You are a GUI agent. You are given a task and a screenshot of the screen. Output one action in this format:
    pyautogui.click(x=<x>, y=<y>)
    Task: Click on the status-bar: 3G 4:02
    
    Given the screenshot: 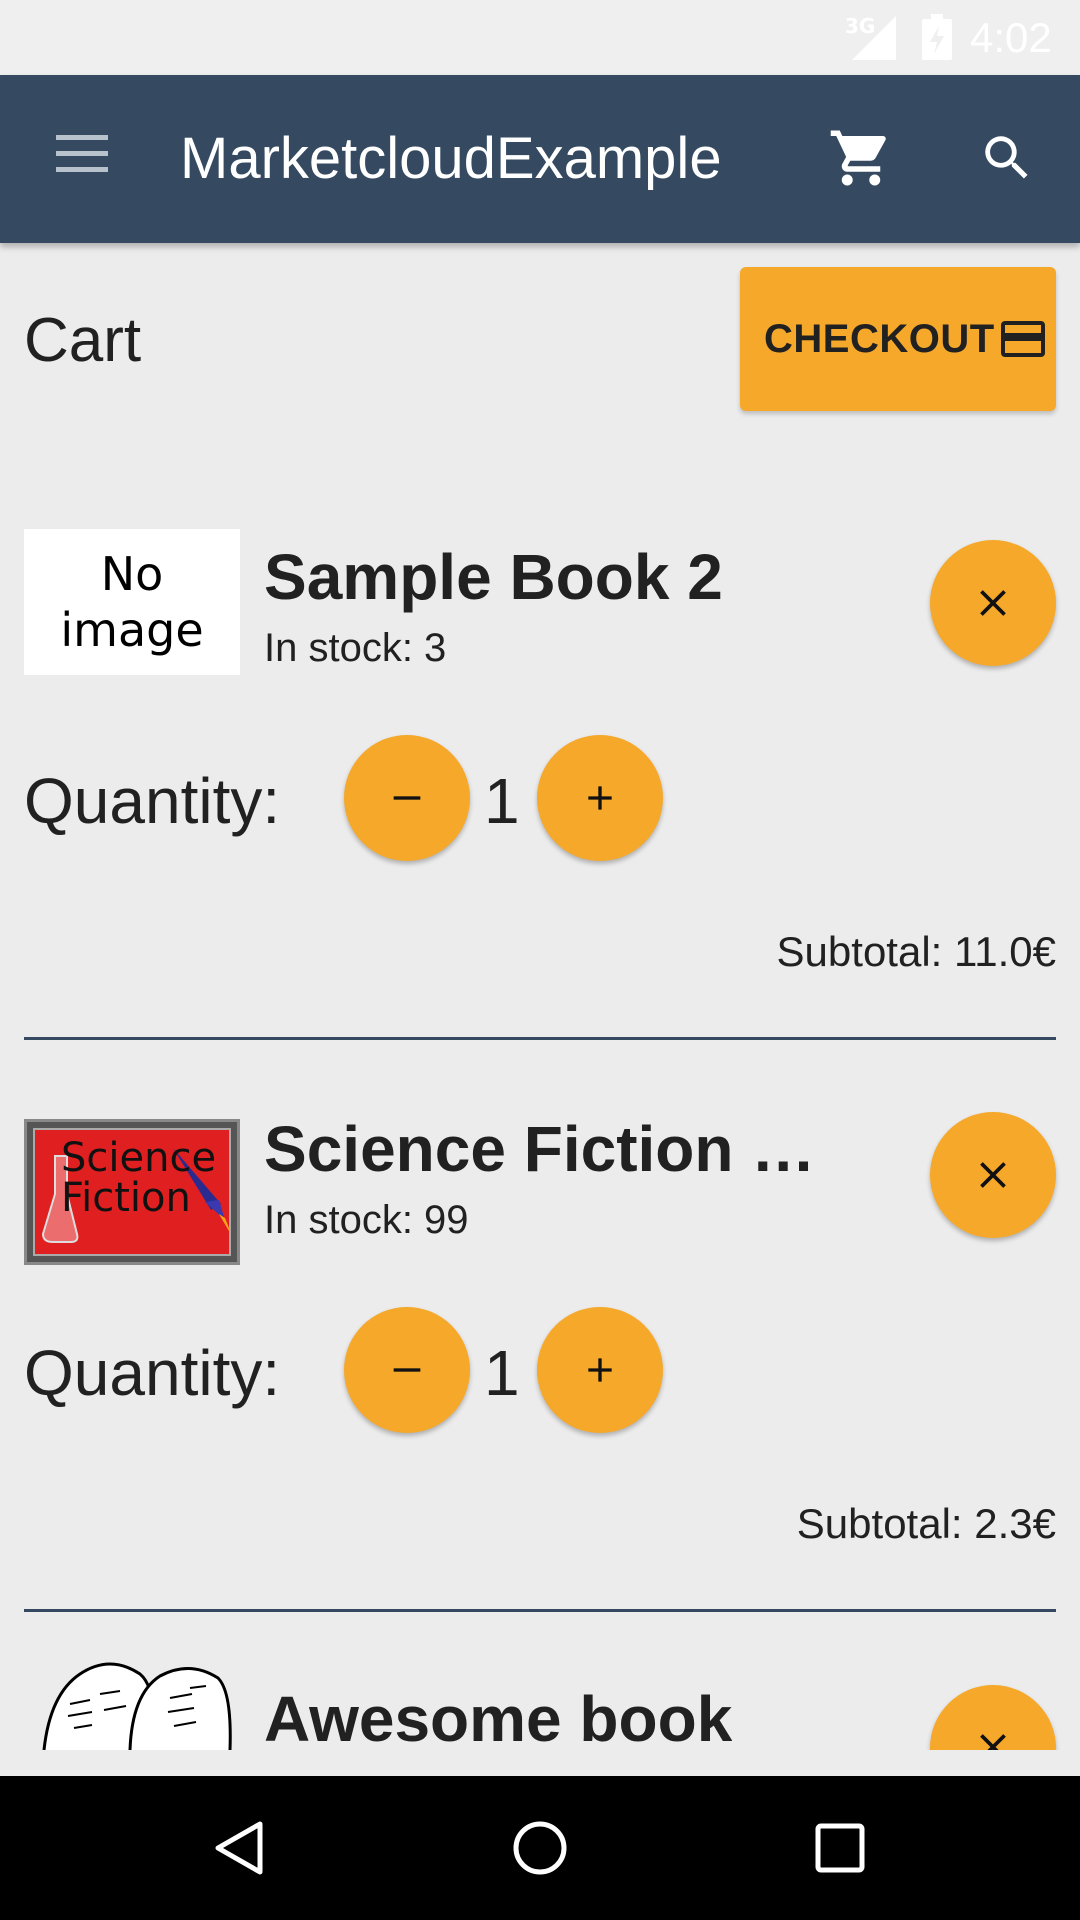 What is the action you would take?
    pyautogui.click(x=540, y=37)
    